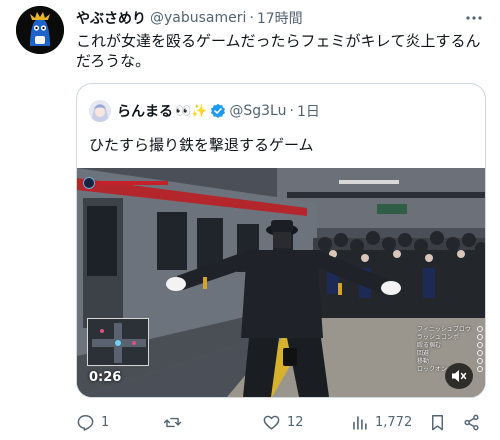  I want to click on quote-author-emoji: 👀✨, so click(191, 111).